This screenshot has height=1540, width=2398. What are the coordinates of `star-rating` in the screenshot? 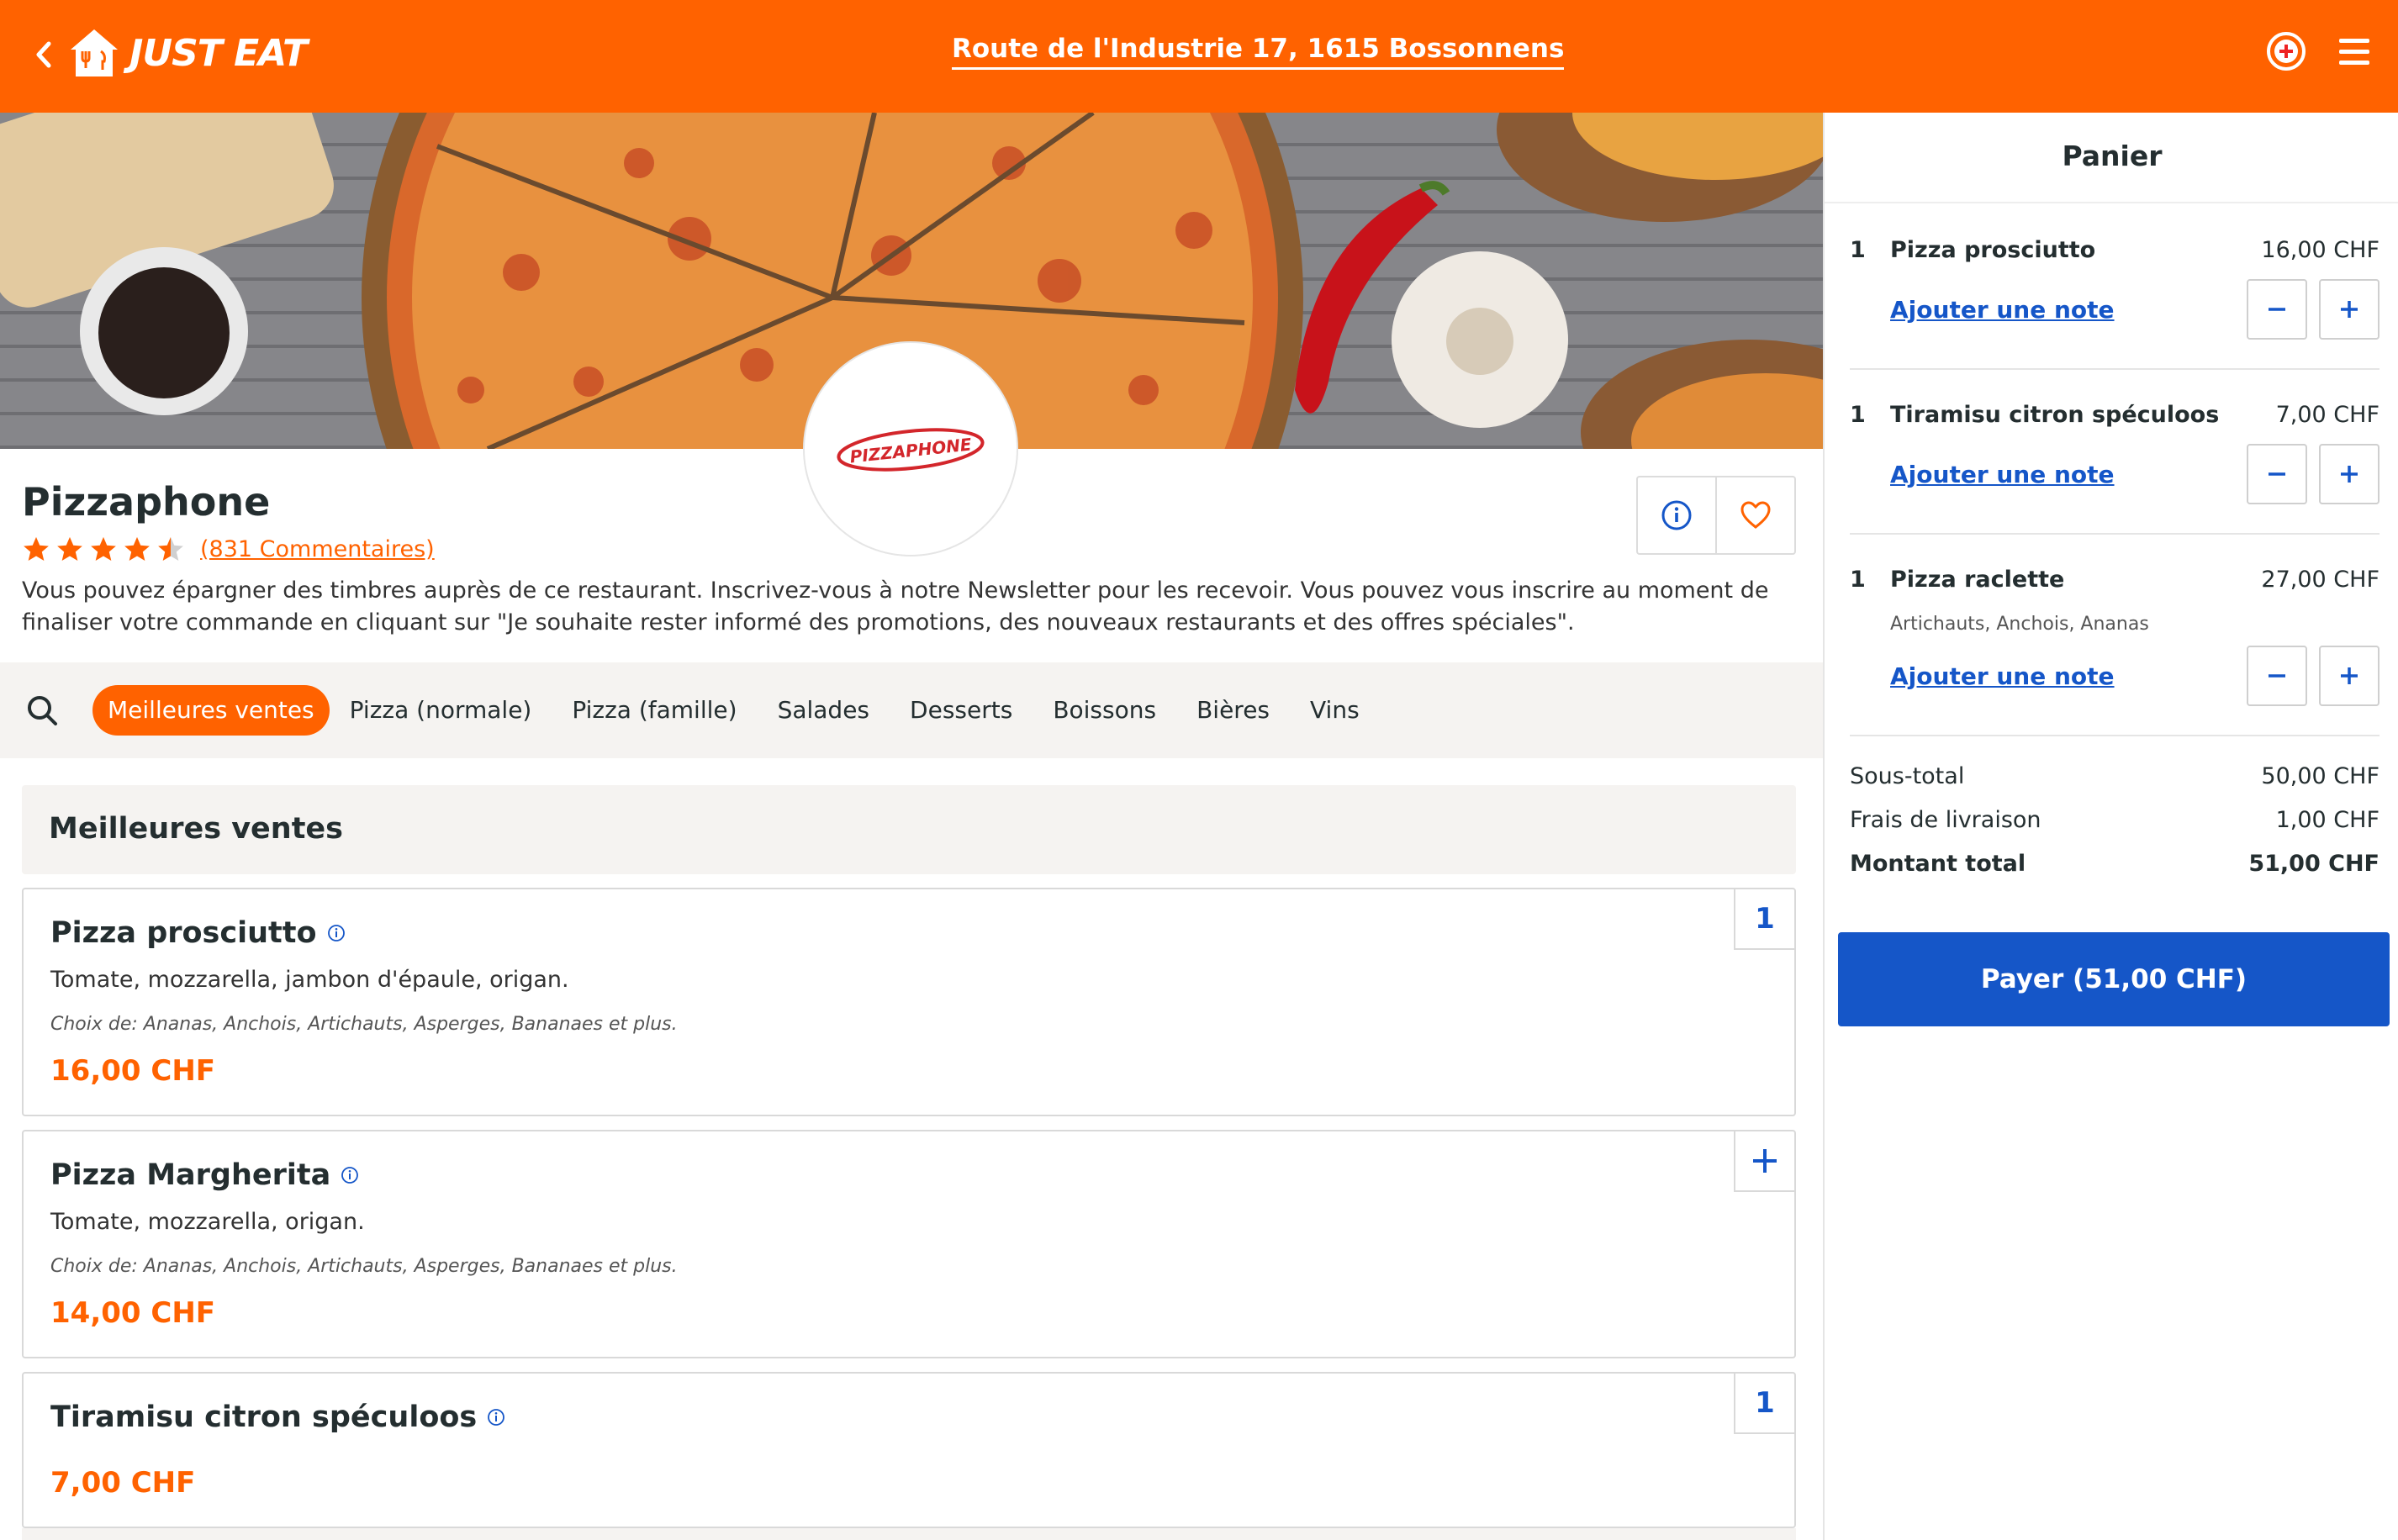 It's located at (103, 549).